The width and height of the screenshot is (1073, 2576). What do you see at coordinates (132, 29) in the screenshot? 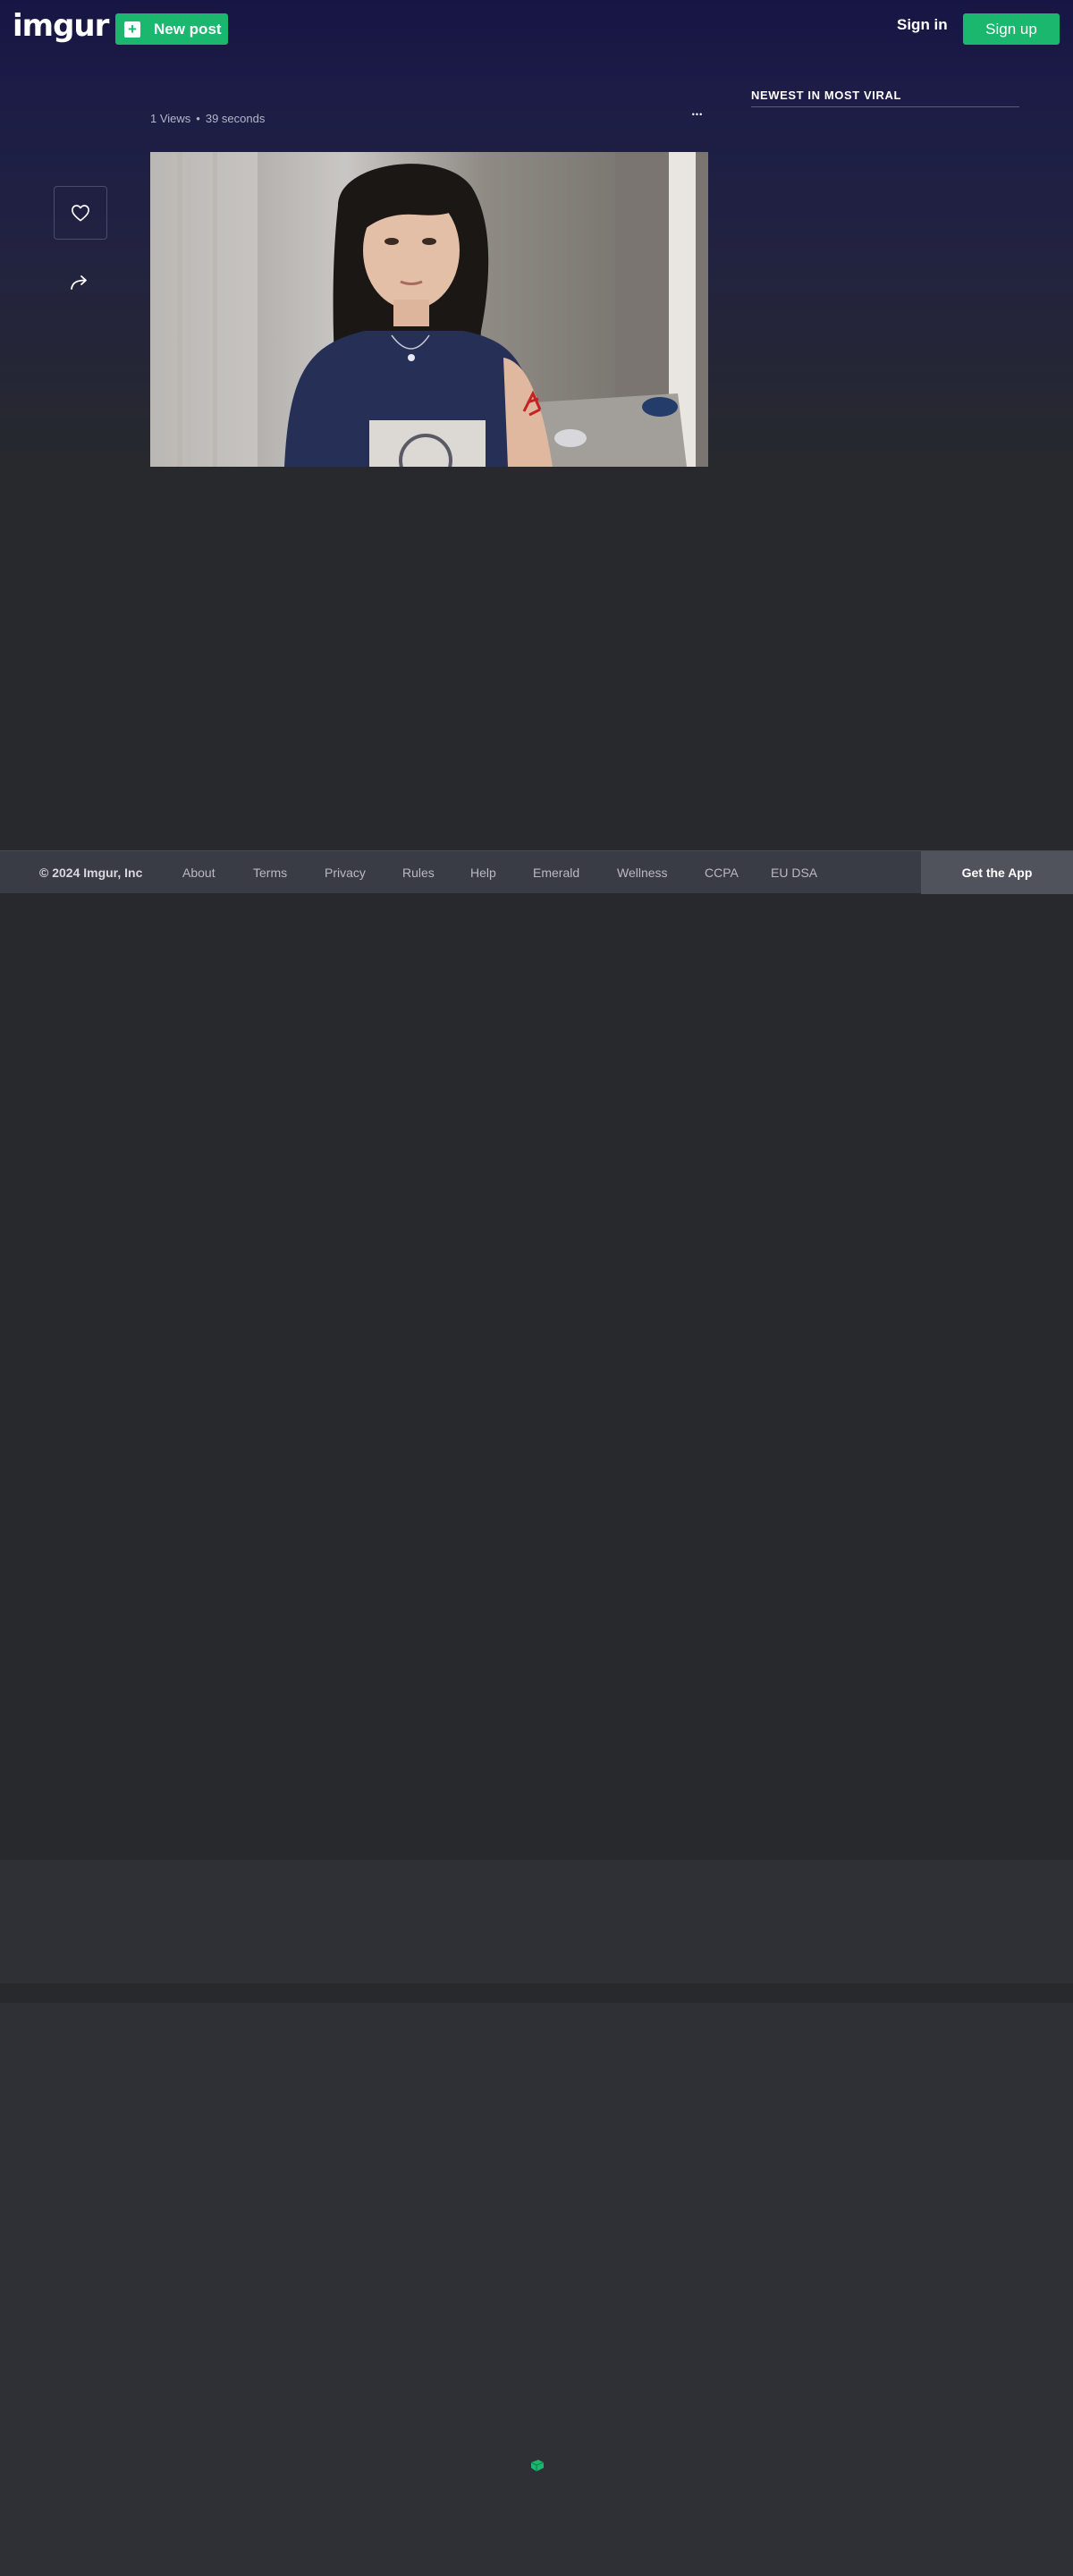
I see `plus-icon: +` at bounding box center [132, 29].